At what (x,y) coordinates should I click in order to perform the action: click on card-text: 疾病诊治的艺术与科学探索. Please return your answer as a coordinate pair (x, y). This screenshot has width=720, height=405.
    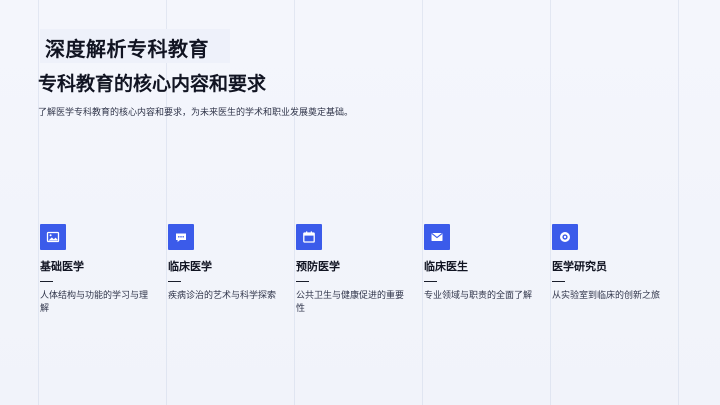
    Looking at the image, I should click on (222, 296).